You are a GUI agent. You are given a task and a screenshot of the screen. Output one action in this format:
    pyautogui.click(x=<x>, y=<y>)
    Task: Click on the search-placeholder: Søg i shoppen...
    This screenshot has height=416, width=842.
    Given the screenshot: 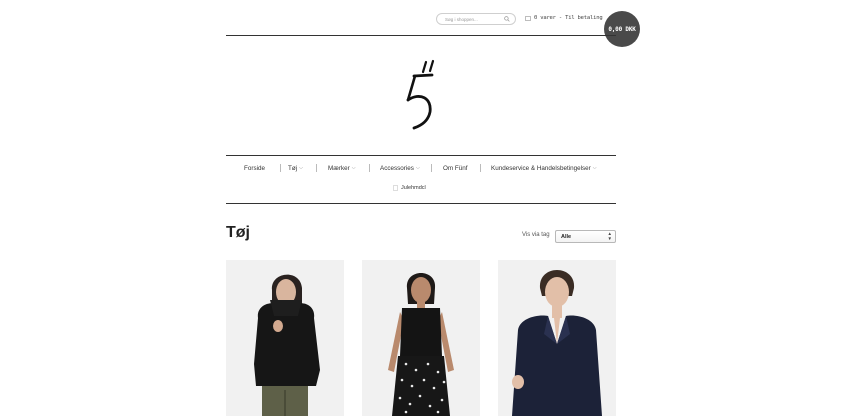 What is the action you would take?
    pyautogui.click(x=461, y=19)
    